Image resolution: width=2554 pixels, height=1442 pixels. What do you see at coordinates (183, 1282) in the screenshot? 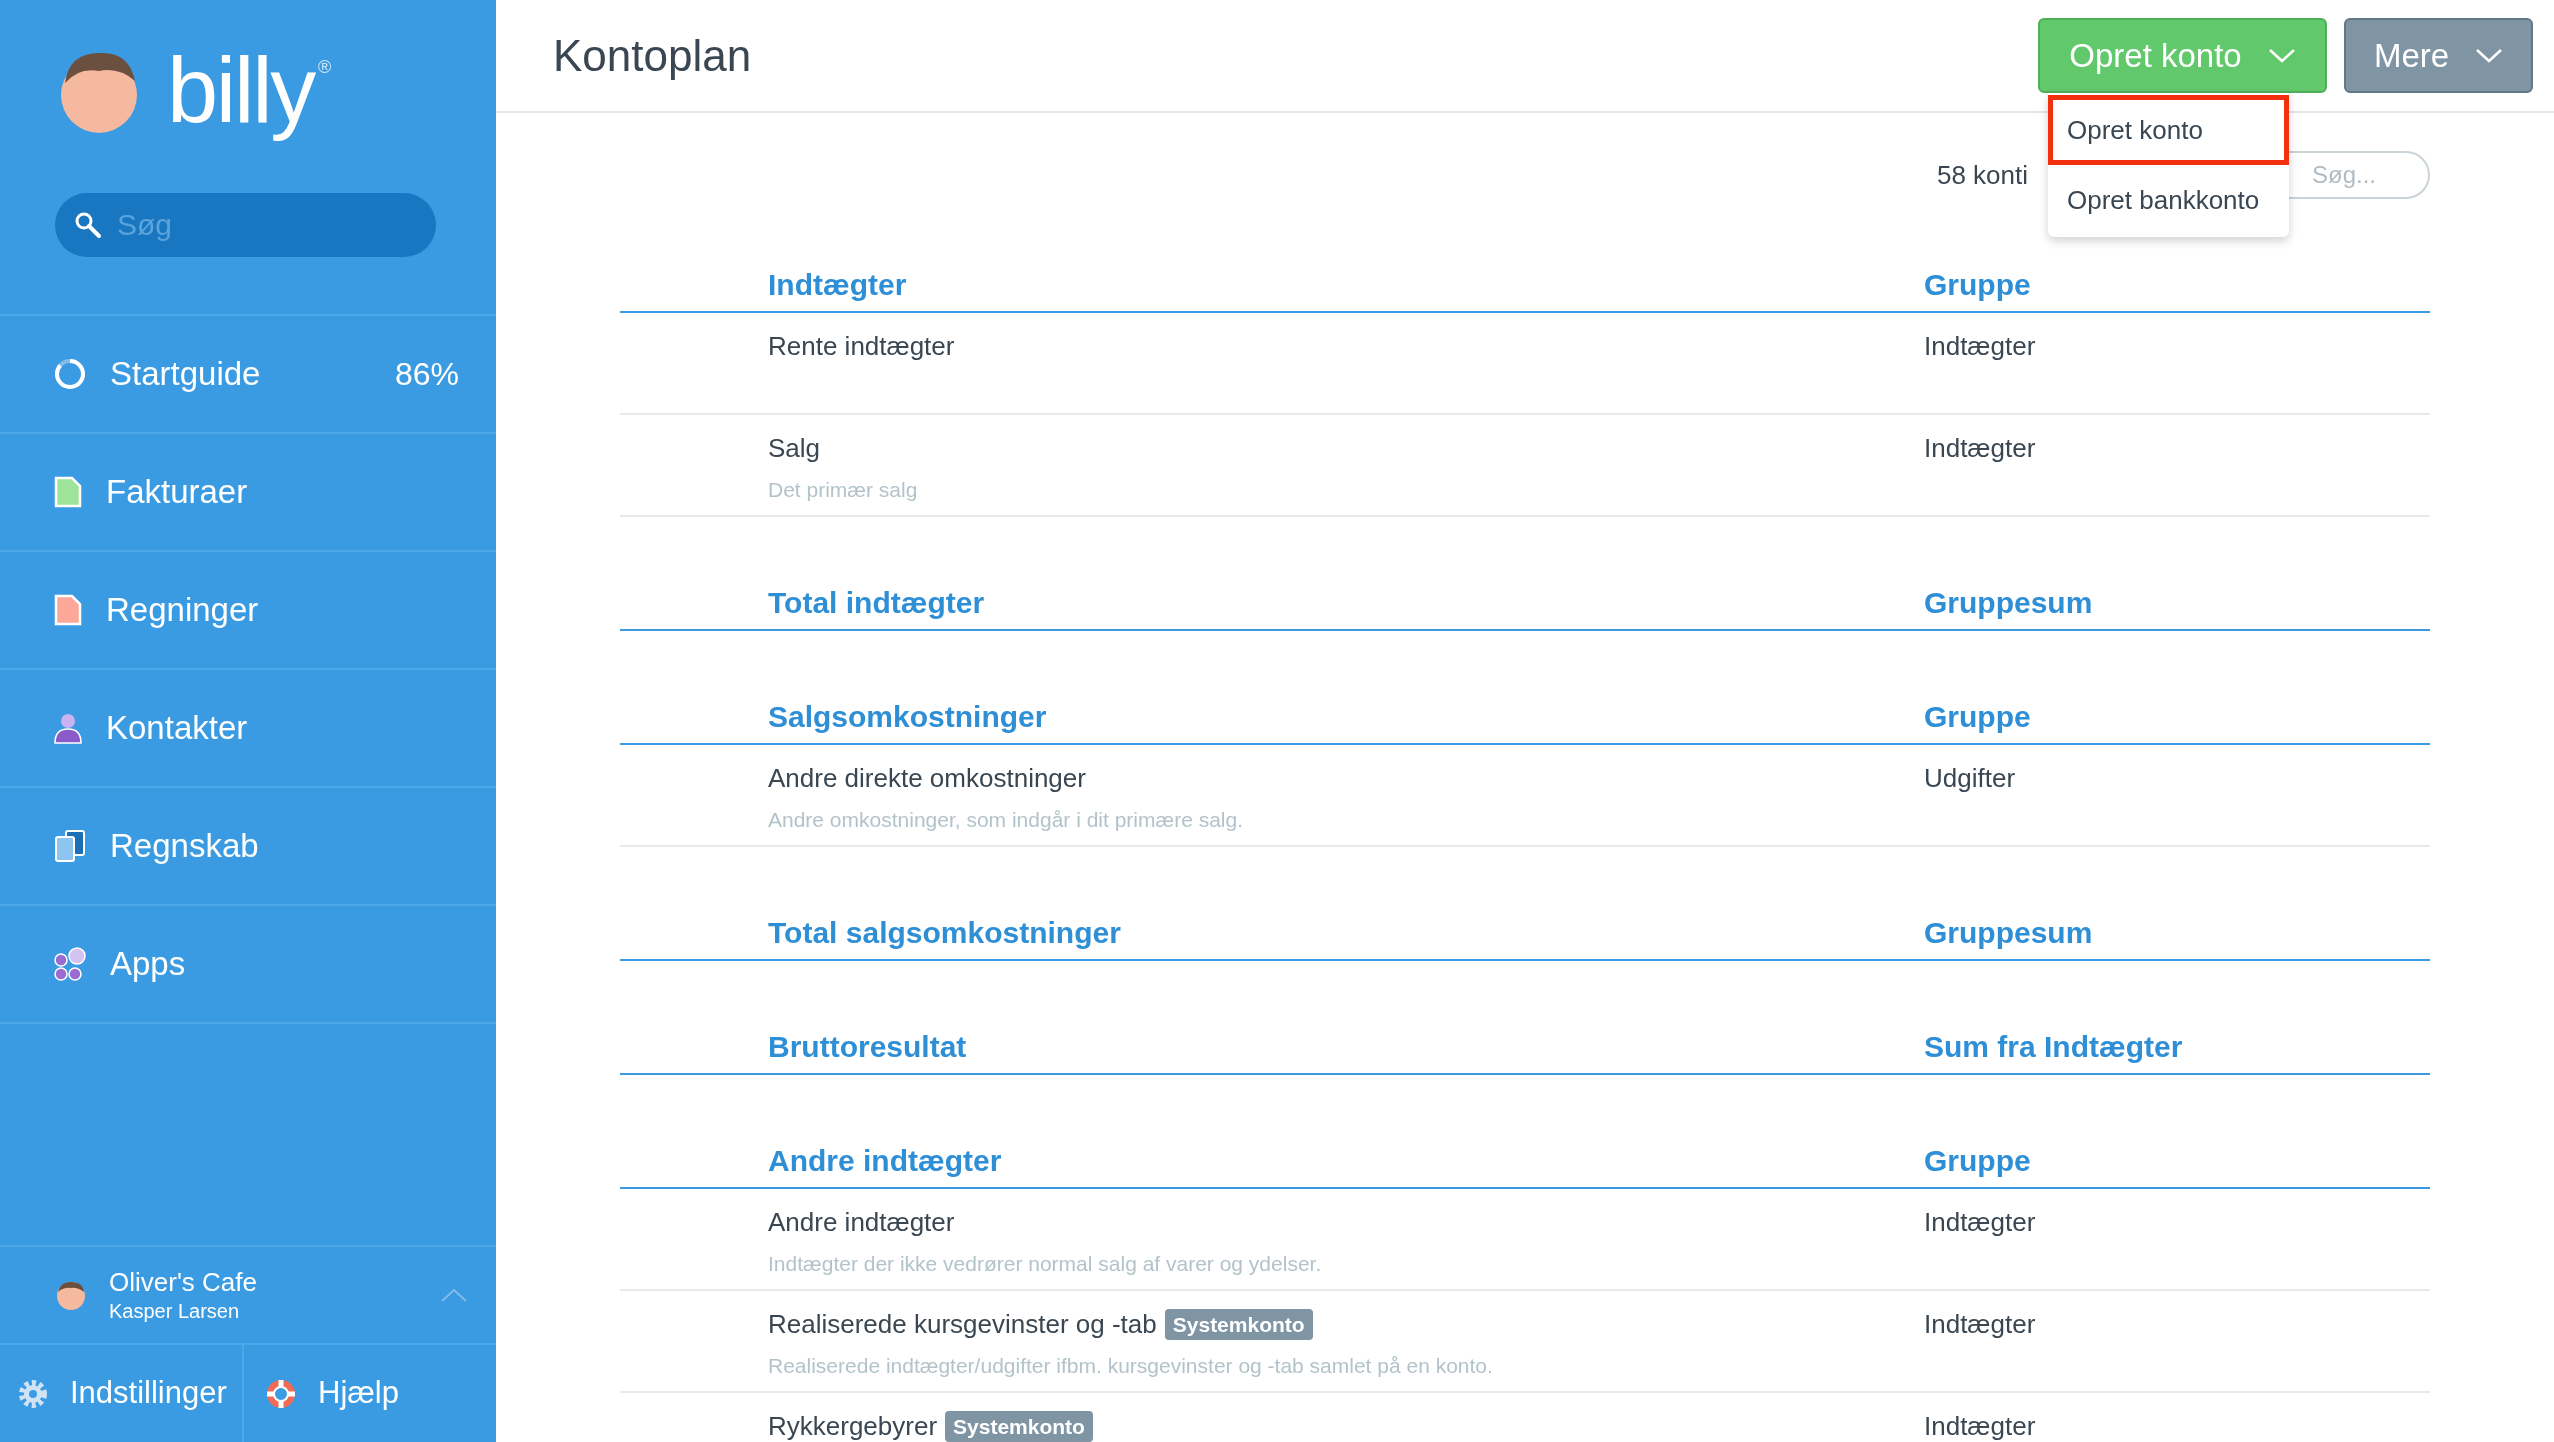
I see `company-name: Oliver's Cafe` at bounding box center [183, 1282].